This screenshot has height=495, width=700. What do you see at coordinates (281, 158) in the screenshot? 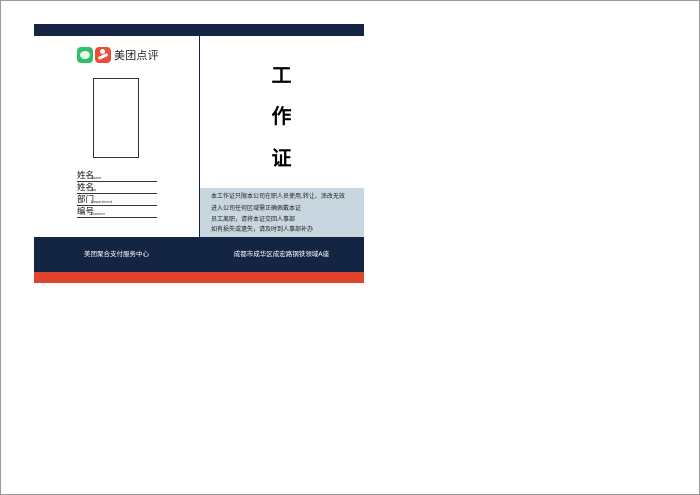
I see `title-char-3: 证` at bounding box center [281, 158].